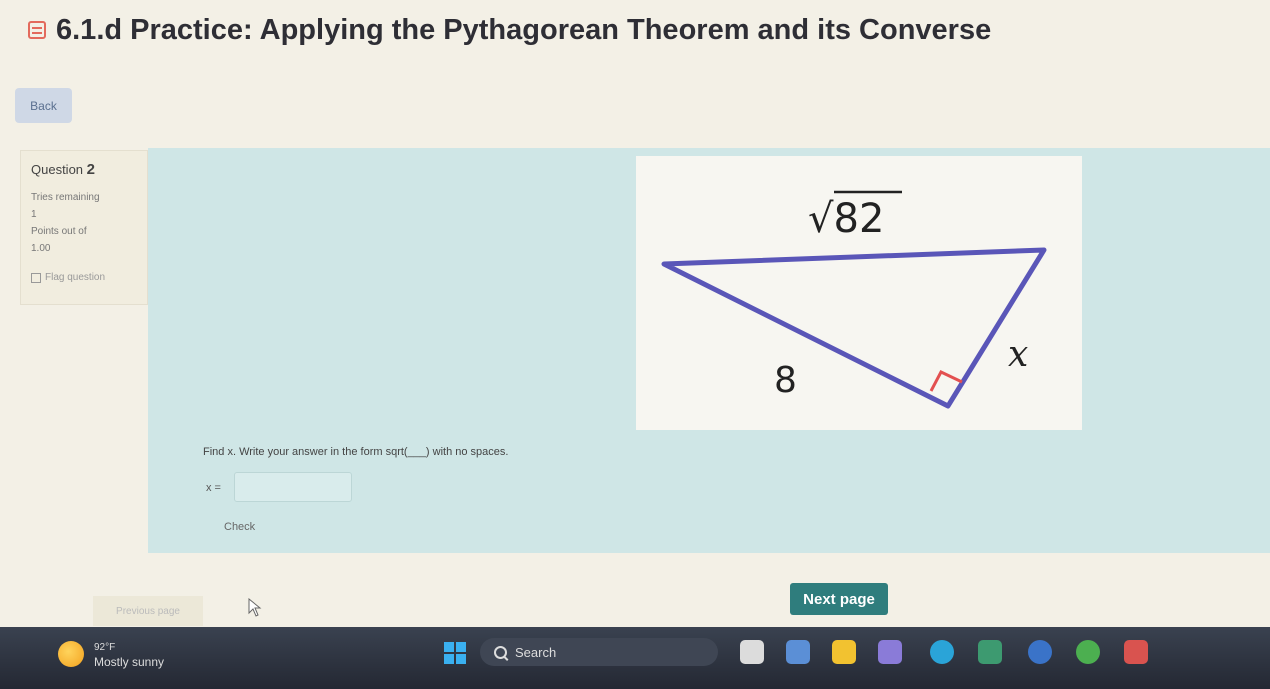 The image size is (1270, 689). What do you see at coordinates (213, 488) in the screenshot?
I see `answer-label: x =` at bounding box center [213, 488].